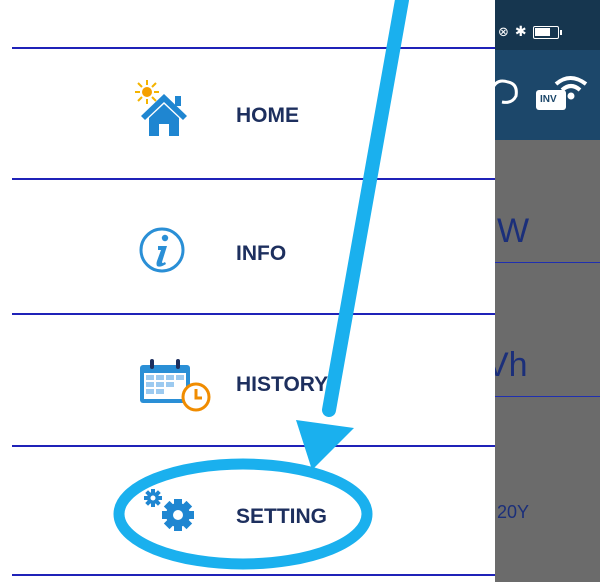 The width and height of the screenshot is (600, 582). Describe the element at coordinates (282, 516) in the screenshot. I see `menu-label-setting: SETTING` at that location.